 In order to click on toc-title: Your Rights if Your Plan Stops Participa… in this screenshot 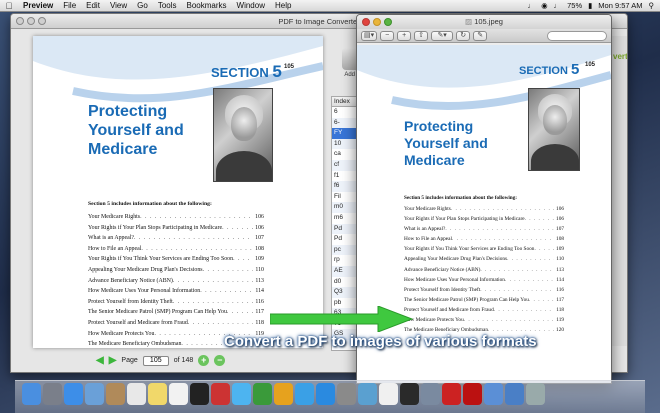, I will do `click(464, 219)`.